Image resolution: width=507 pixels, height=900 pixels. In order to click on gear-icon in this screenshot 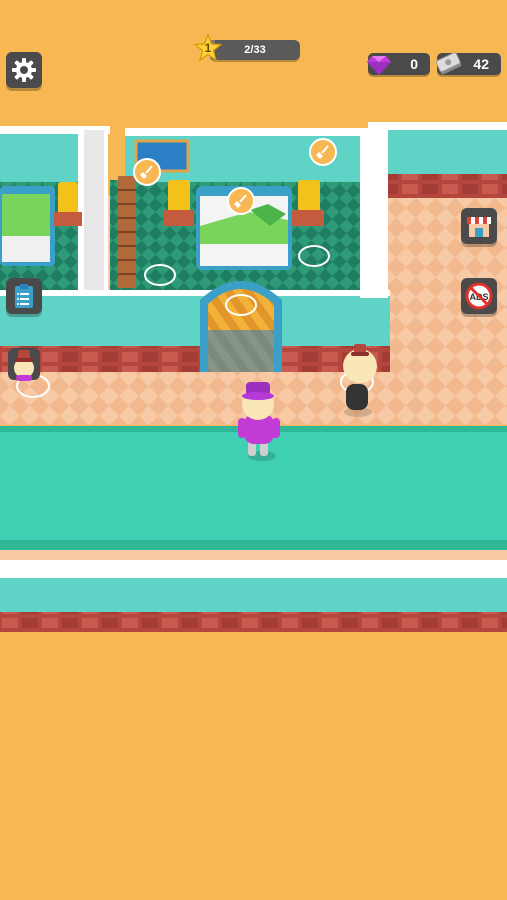, I will do `click(24, 70)`.